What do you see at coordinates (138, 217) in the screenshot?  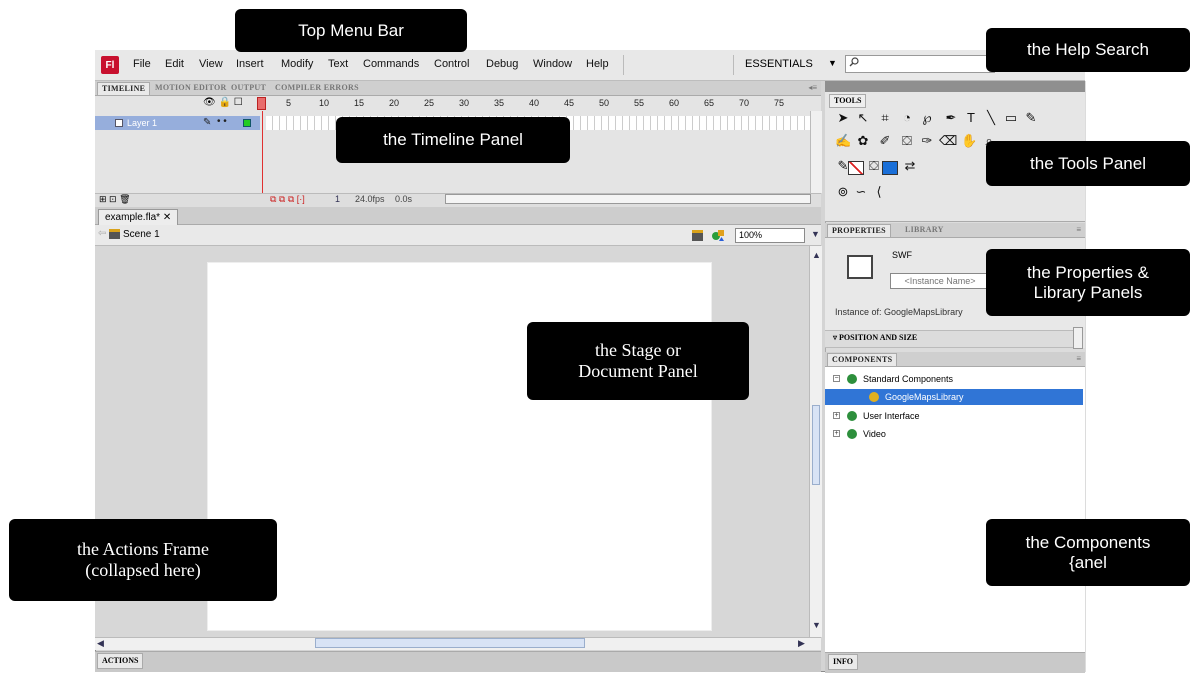 I see `document-tab: example.fla* ✕` at bounding box center [138, 217].